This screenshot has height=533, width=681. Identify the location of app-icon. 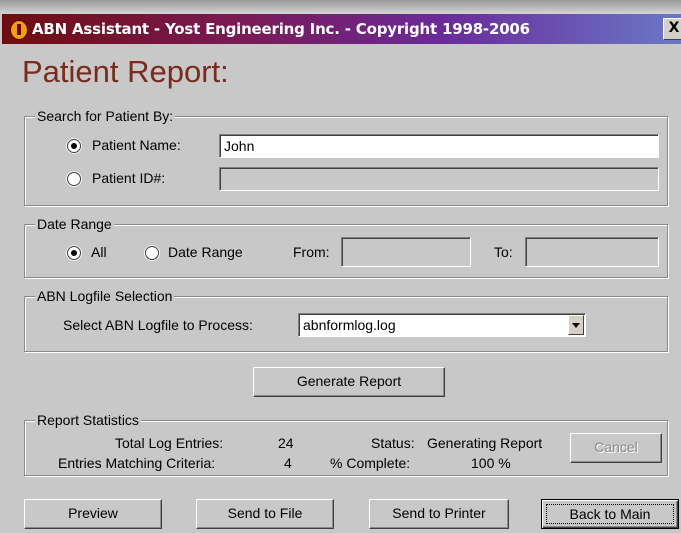
(19, 30).